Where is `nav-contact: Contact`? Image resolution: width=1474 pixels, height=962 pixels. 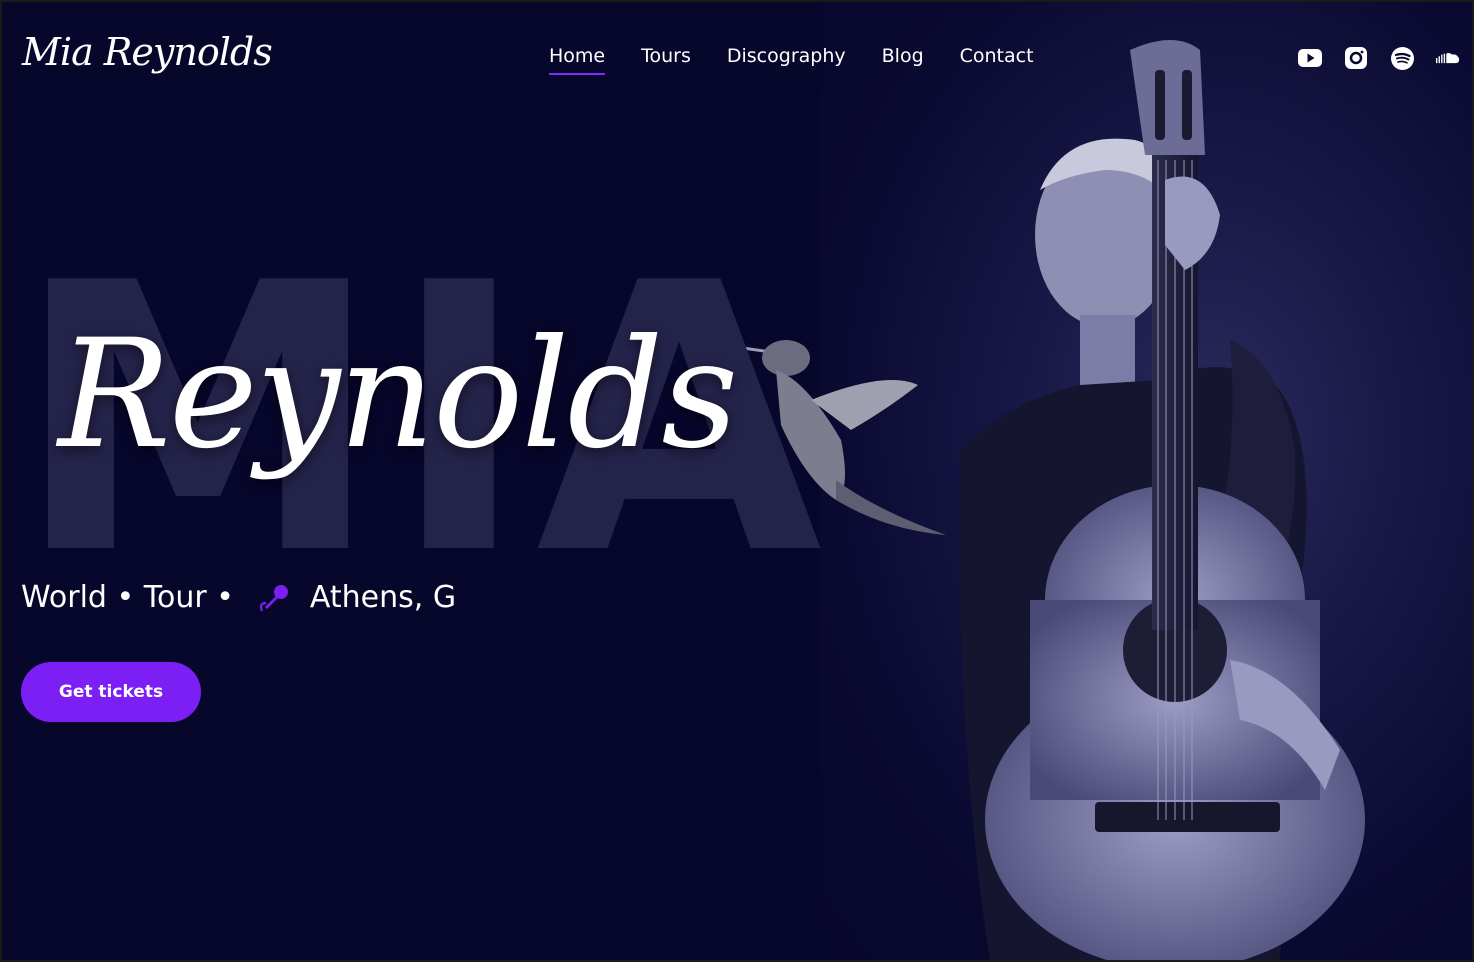
nav-contact: Contact is located at coordinates (997, 59).